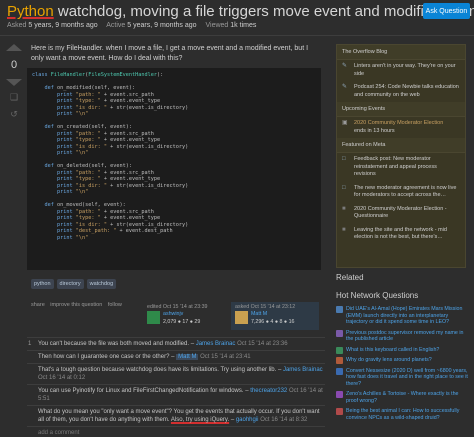  I want to click on comment-time: Oct 15 '14 at 23:36, so click(262, 344).